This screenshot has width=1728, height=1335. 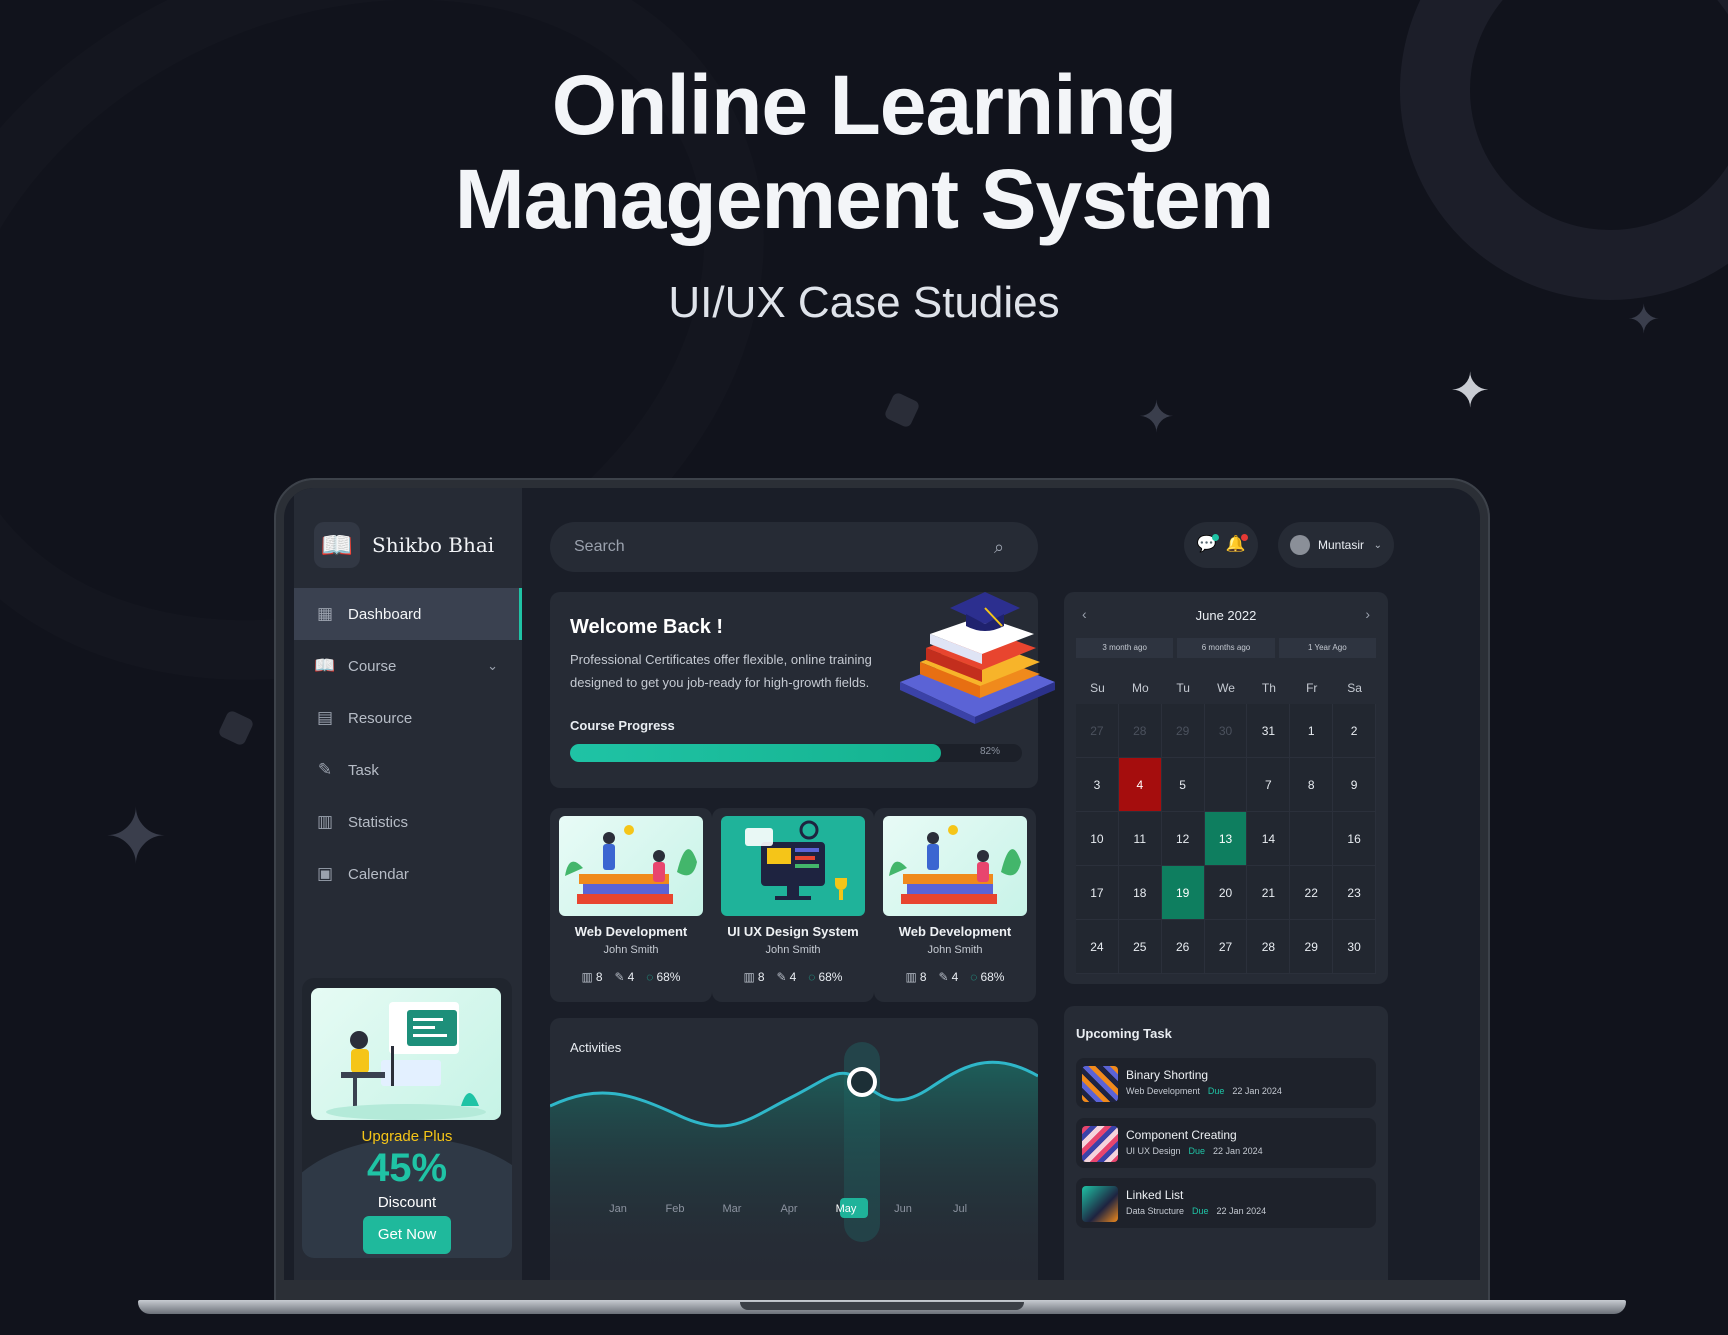 I want to click on calendar-day: 3, so click(x=1097, y=785).